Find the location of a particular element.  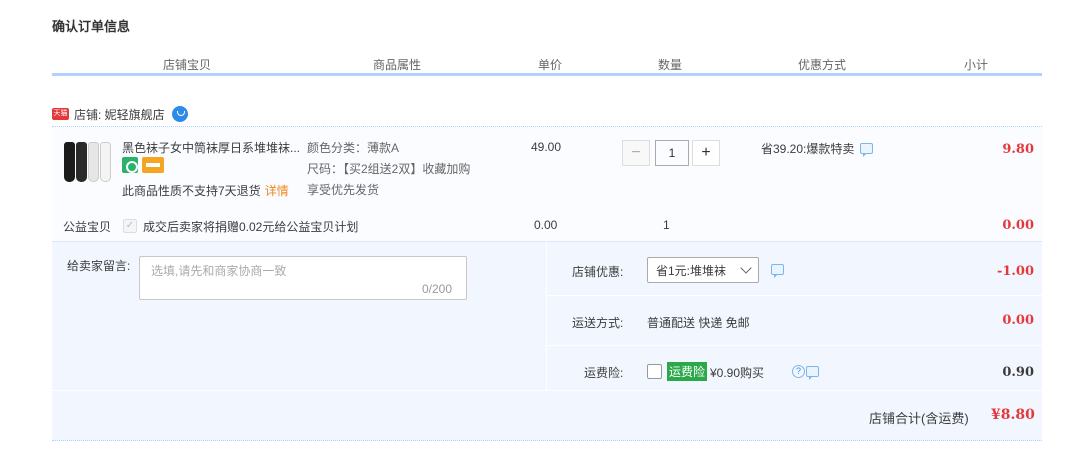

charity-label: 公益宝贝 is located at coordinates (87, 227).